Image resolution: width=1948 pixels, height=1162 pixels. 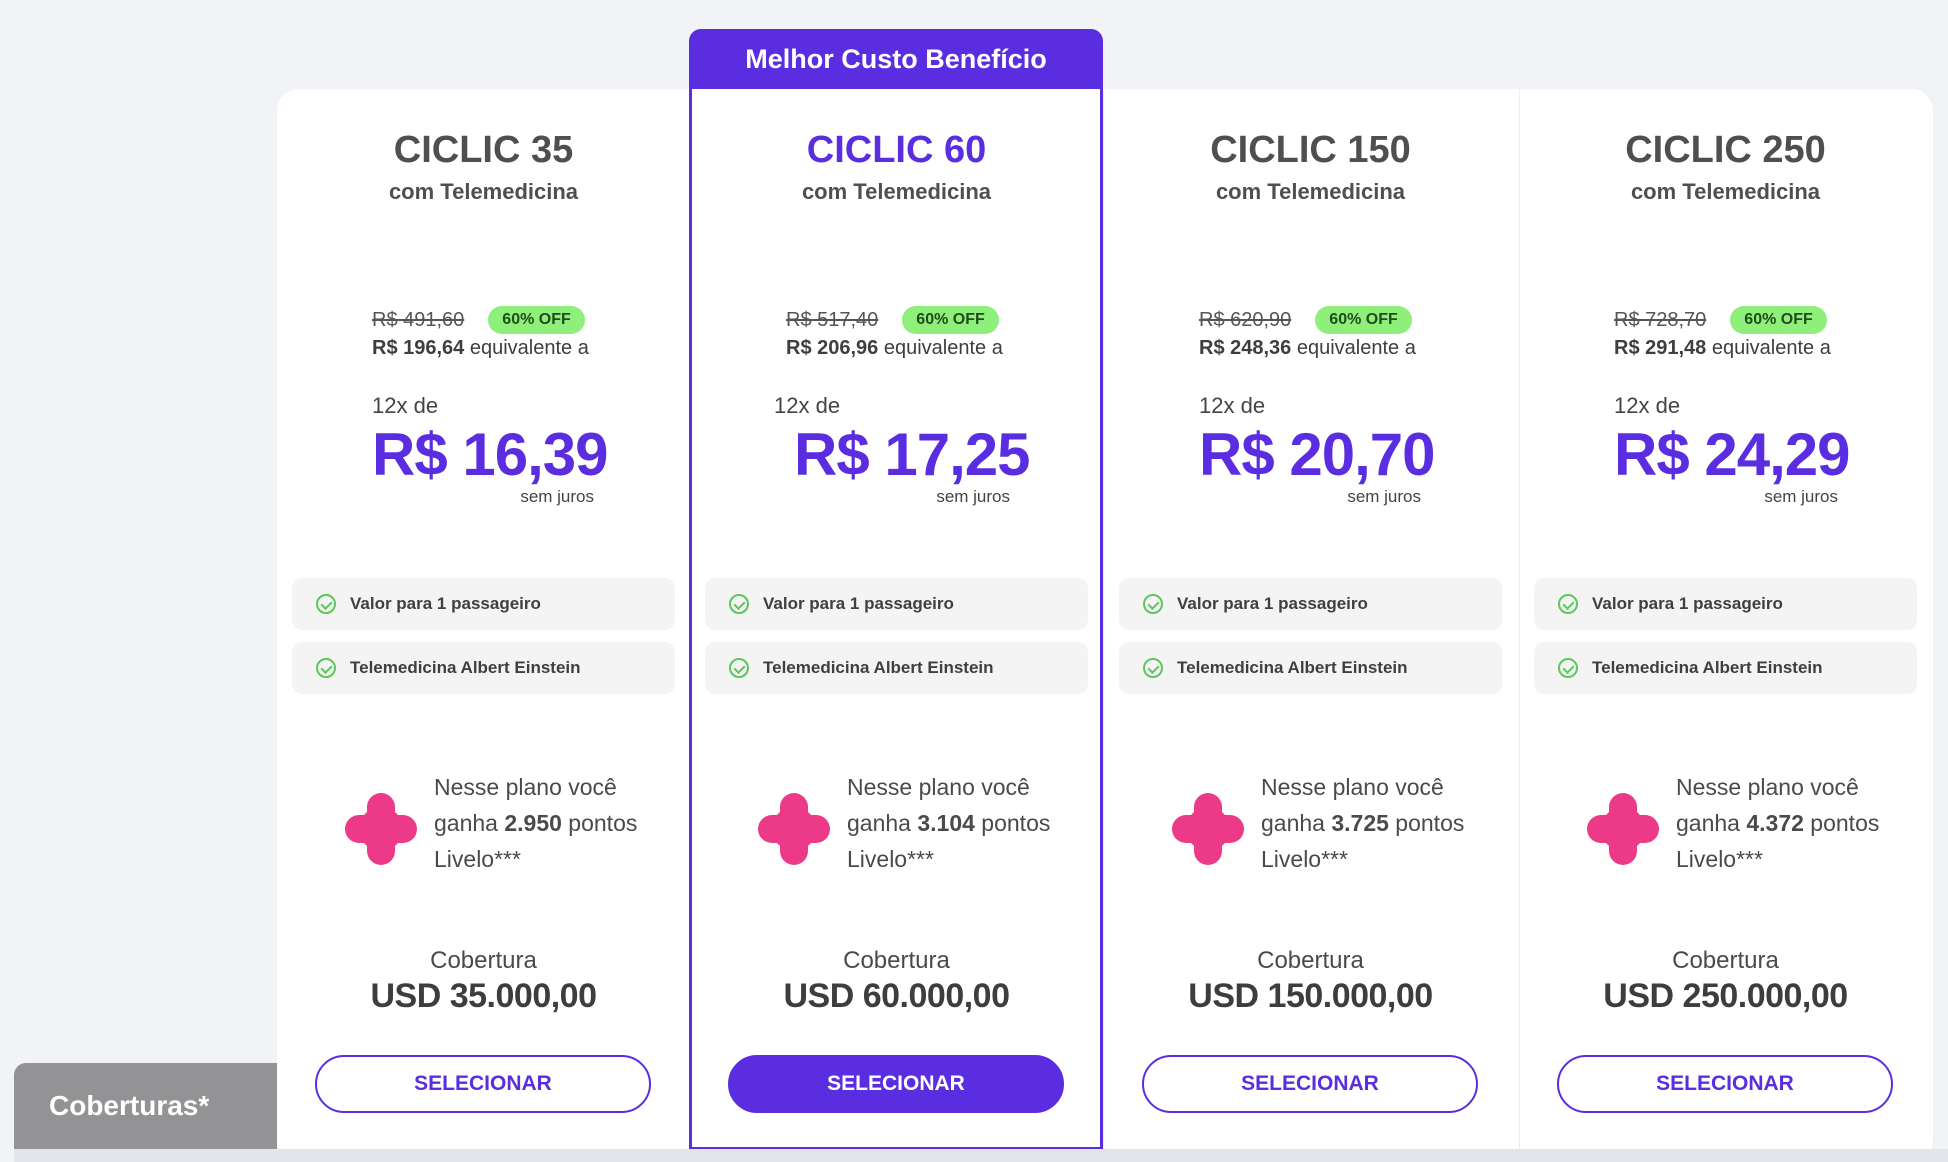 What do you see at coordinates (1360, 823) in the screenshot?
I see `livelo-points-value: 3.725` at bounding box center [1360, 823].